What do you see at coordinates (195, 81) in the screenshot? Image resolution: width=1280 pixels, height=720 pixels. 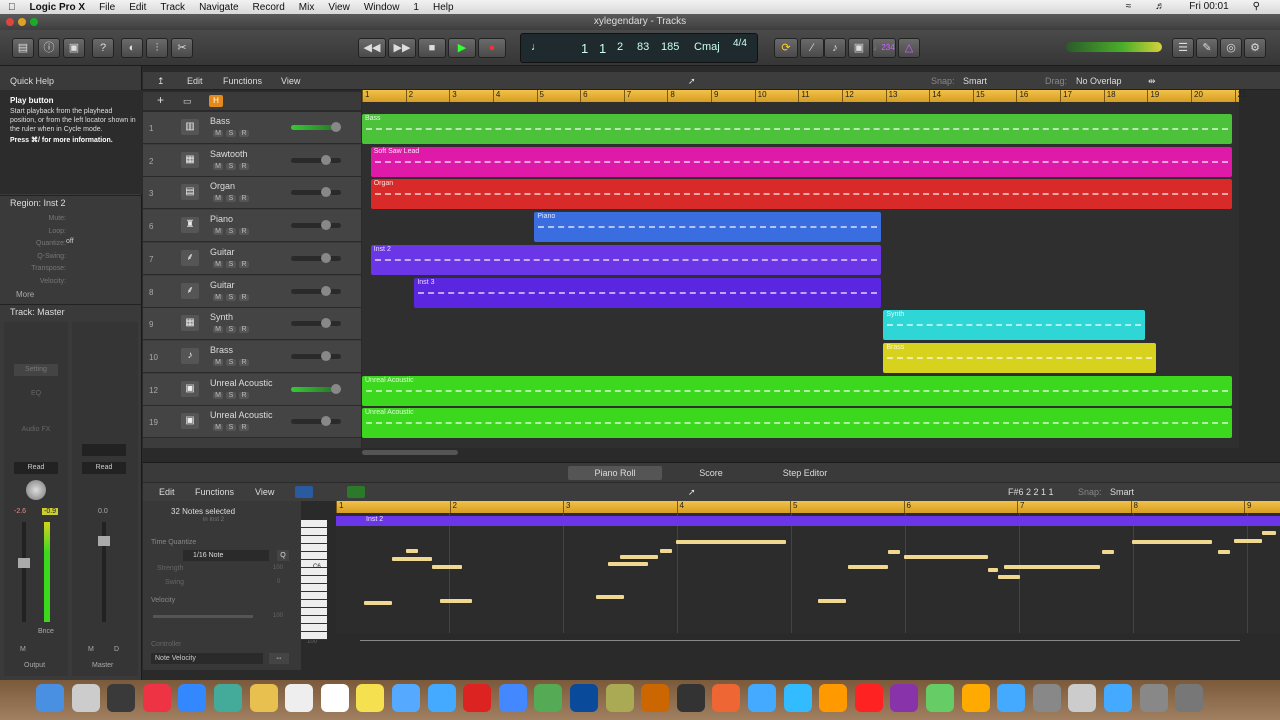 I see `tracks-edit-menu: Edit` at bounding box center [195, 81].